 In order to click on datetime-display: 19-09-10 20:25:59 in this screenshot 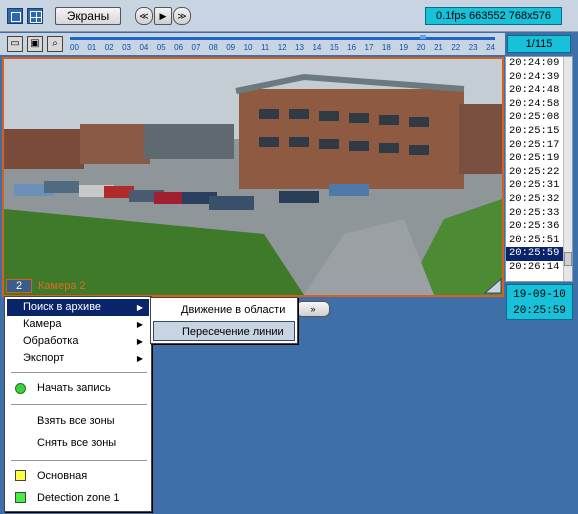, I will do `click(539, 302)`.